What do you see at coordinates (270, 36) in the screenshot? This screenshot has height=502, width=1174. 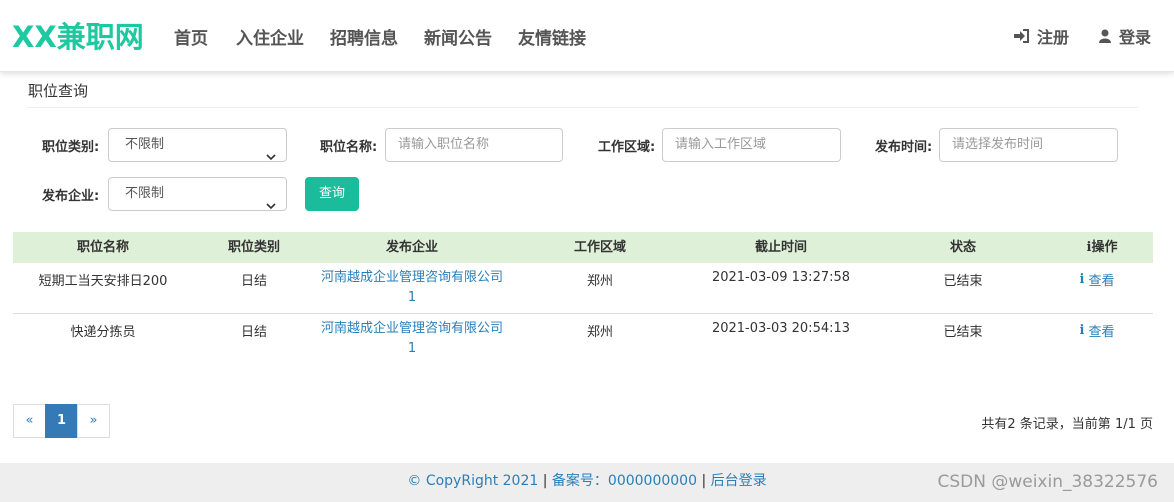 I see `nav-companies: 入住企业` at bounding box center [270, 36].